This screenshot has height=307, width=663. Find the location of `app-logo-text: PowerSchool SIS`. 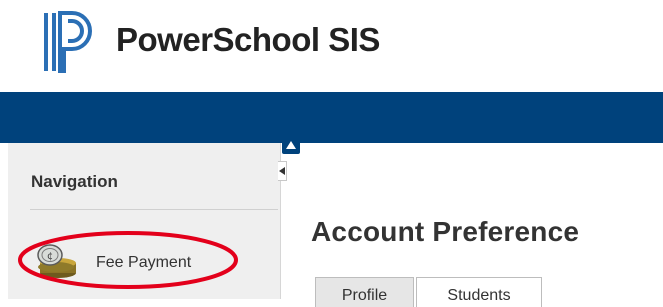

app-logo-text: PowerSchool SIS is located at coordinates (248, 39).